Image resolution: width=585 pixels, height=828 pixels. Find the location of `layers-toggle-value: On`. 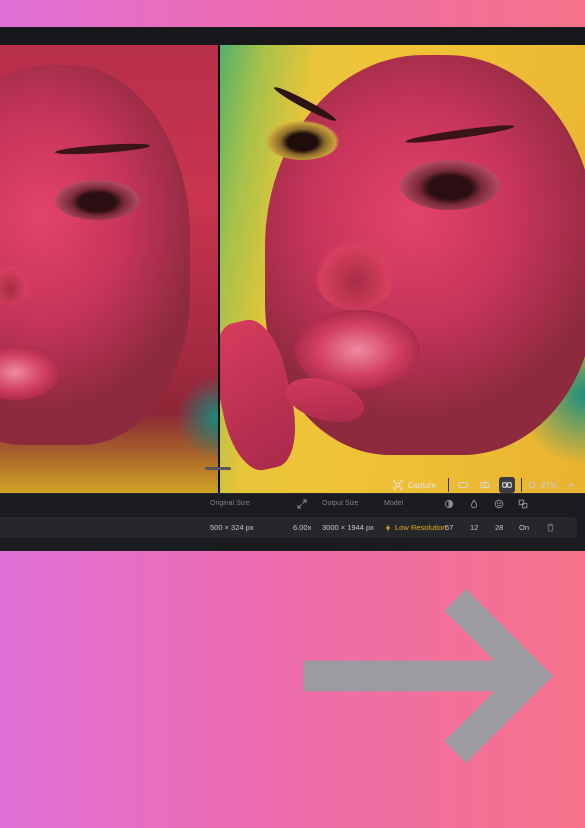

layers-toggle-value: On is located at coordinates (524, 527).